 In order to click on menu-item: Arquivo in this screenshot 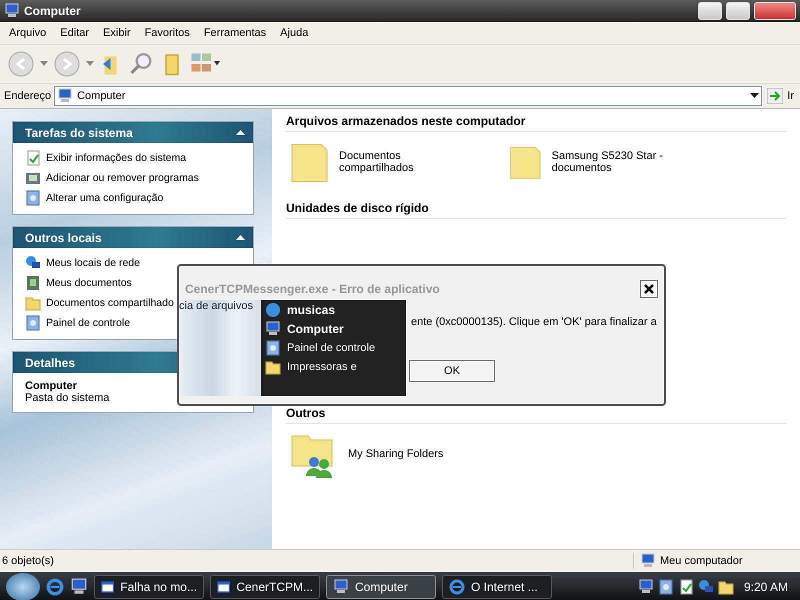, I will do `click(28, 33)`.